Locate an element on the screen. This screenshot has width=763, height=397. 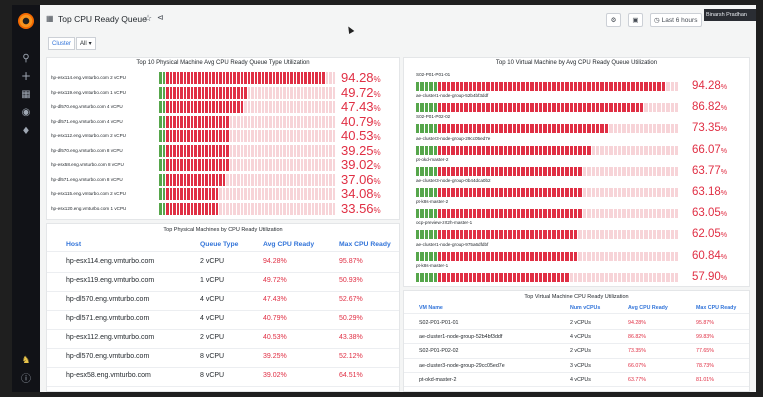
gauge-value: 39.25% is located at coordinates (361, 150).